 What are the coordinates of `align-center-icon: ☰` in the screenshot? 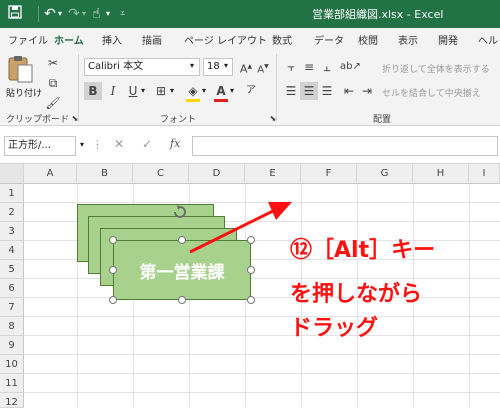 It's located at (309, 91).